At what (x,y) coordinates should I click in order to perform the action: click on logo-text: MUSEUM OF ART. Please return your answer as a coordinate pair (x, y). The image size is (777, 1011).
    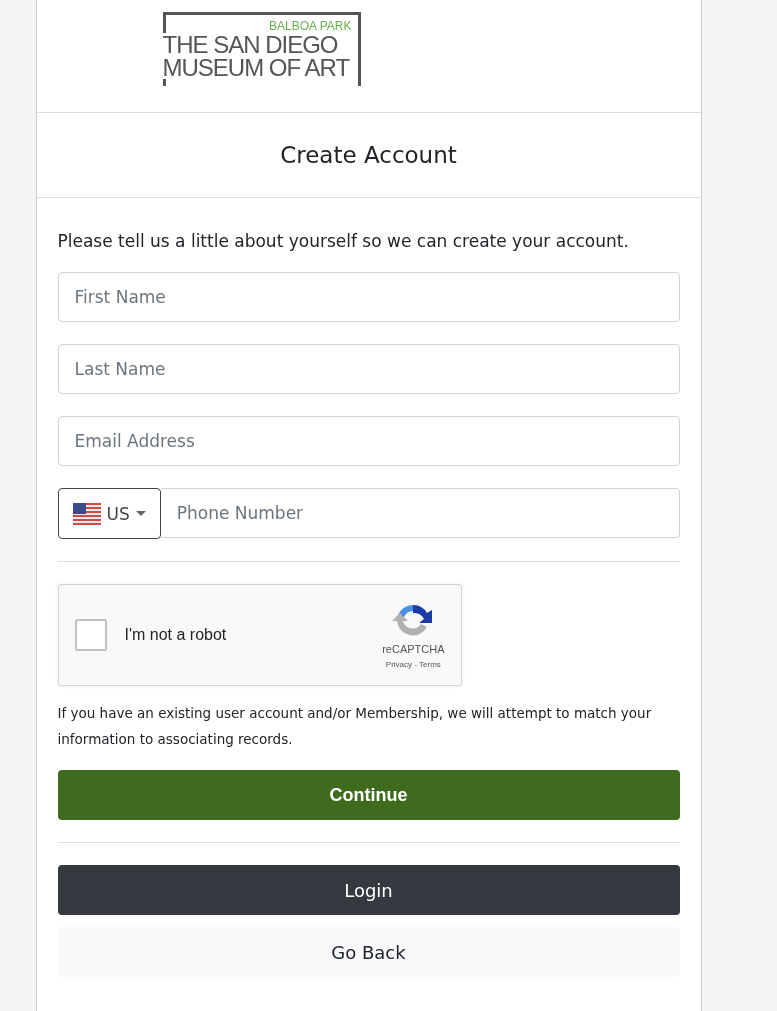
    Looking at the image, I should click on (256, 67).